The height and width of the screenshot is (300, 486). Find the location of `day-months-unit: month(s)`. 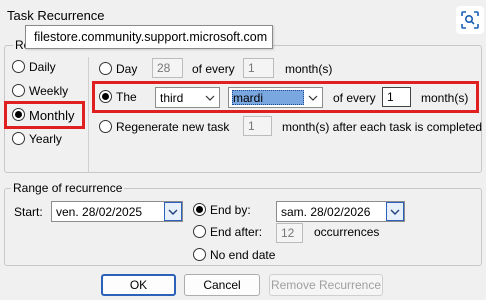

day-months-unit: month(s) is located at coordinates (309, 69).